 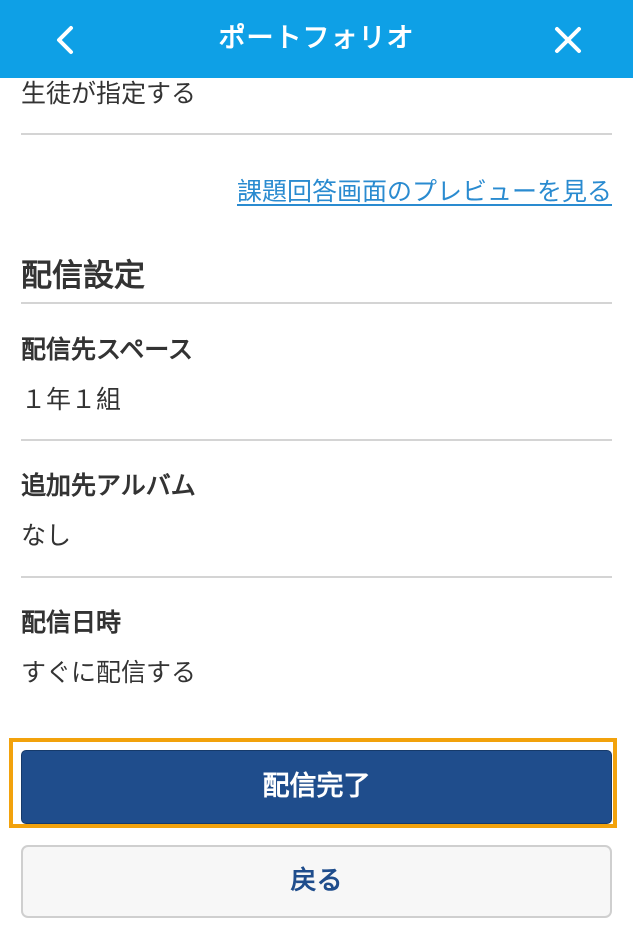 What do you see at coordinates (109, 93) in the screenshot?
I see `answer-setting-value: 生徒が指定する` at bounding box center [109, 93].